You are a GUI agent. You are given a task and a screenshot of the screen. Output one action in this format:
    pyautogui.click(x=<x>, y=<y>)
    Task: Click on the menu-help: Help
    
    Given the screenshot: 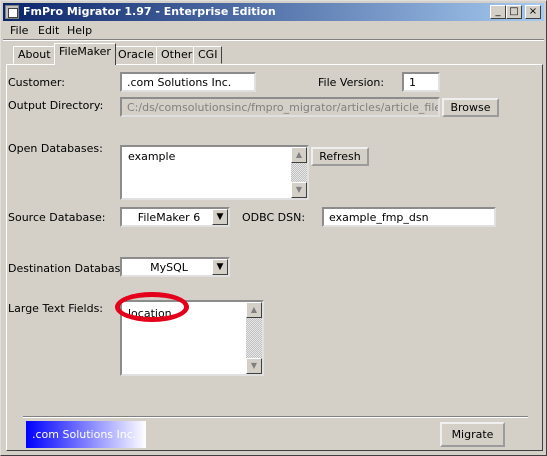 What is the action you would take?
    pyautogui.click(x=79, y=30)
    